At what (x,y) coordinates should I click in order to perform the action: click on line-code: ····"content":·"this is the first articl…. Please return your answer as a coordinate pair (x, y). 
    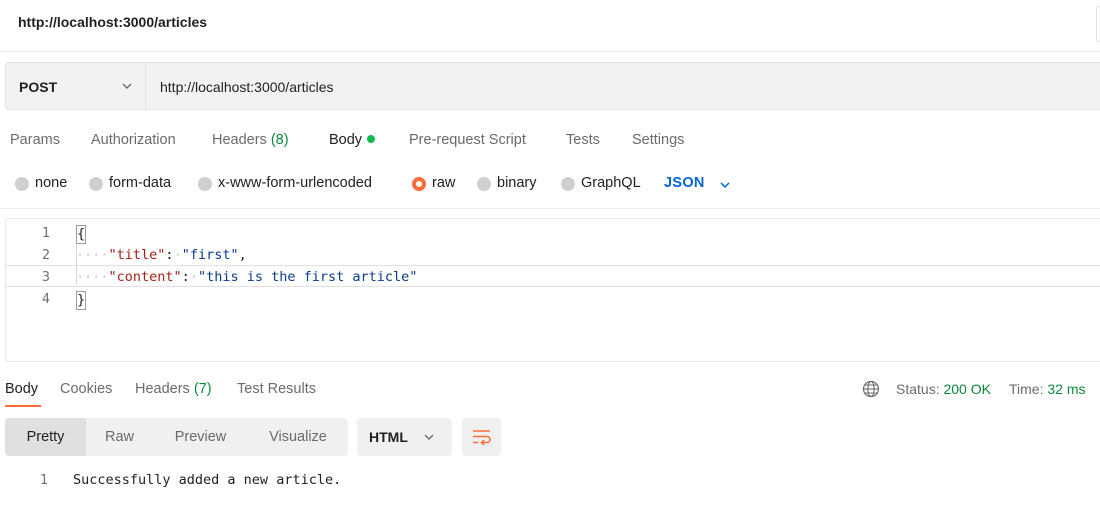
    Looking at the image, I should click on (247, 277).